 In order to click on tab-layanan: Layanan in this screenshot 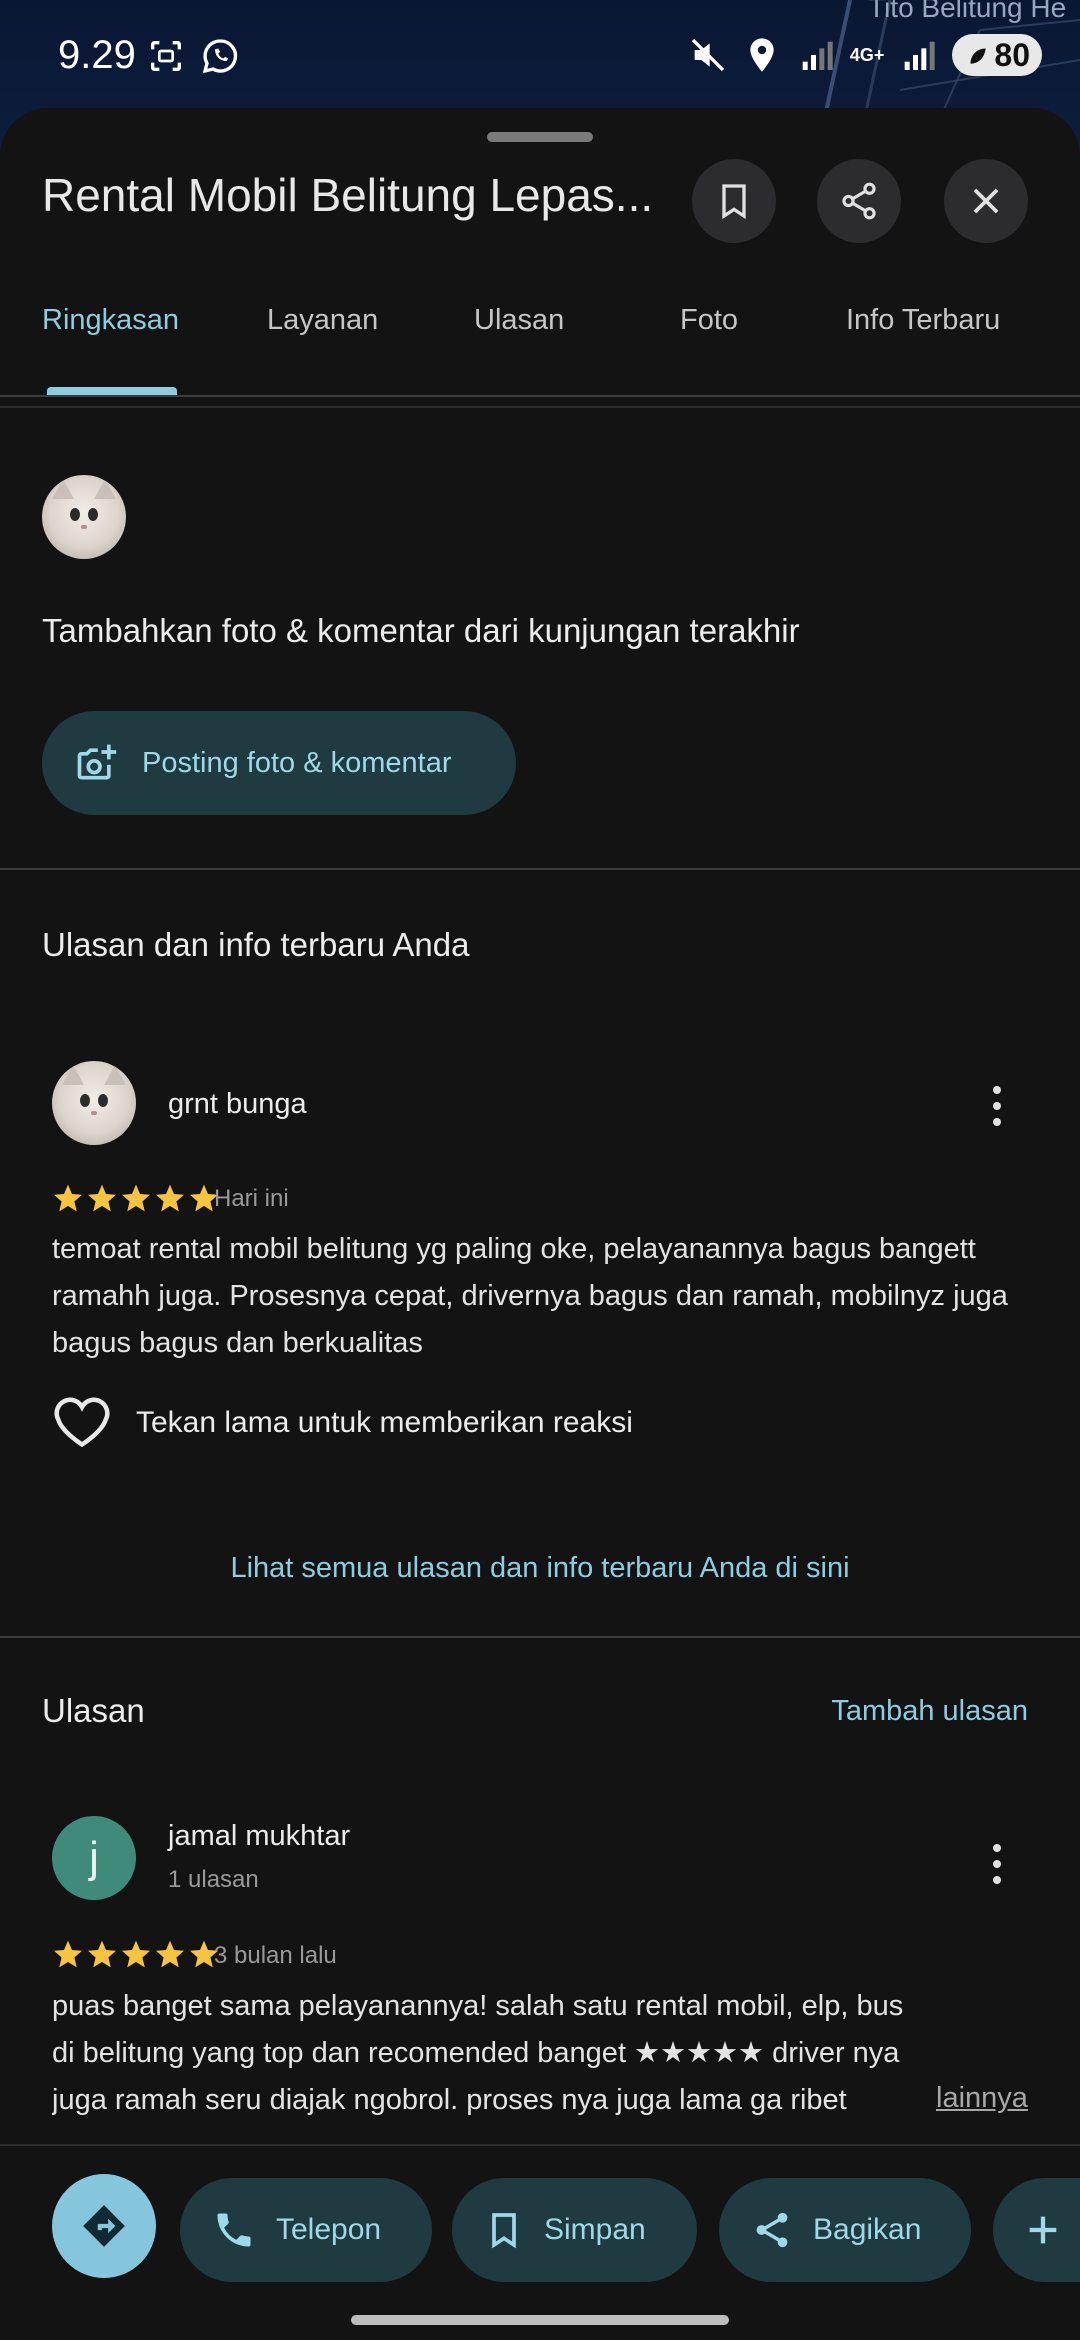, I will do `click(322, 320)`.